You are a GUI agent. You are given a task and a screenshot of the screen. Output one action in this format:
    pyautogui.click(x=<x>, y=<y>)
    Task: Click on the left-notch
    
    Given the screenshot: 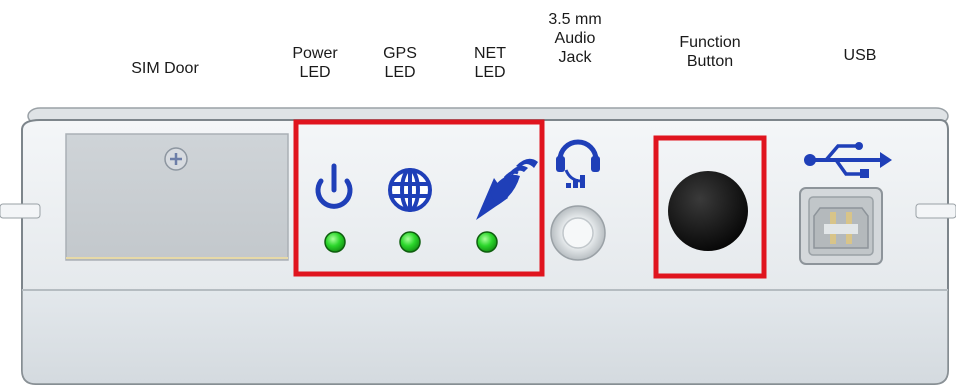 What is the action you would take?
    pyautogui.click(x=20, y=211)
    